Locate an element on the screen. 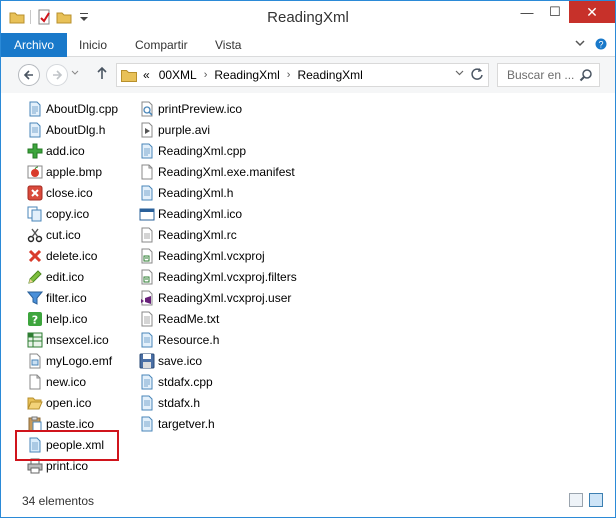 This screenshot has width=616, height=518. file-item: copy.ico is located at coordinates (72, 213).